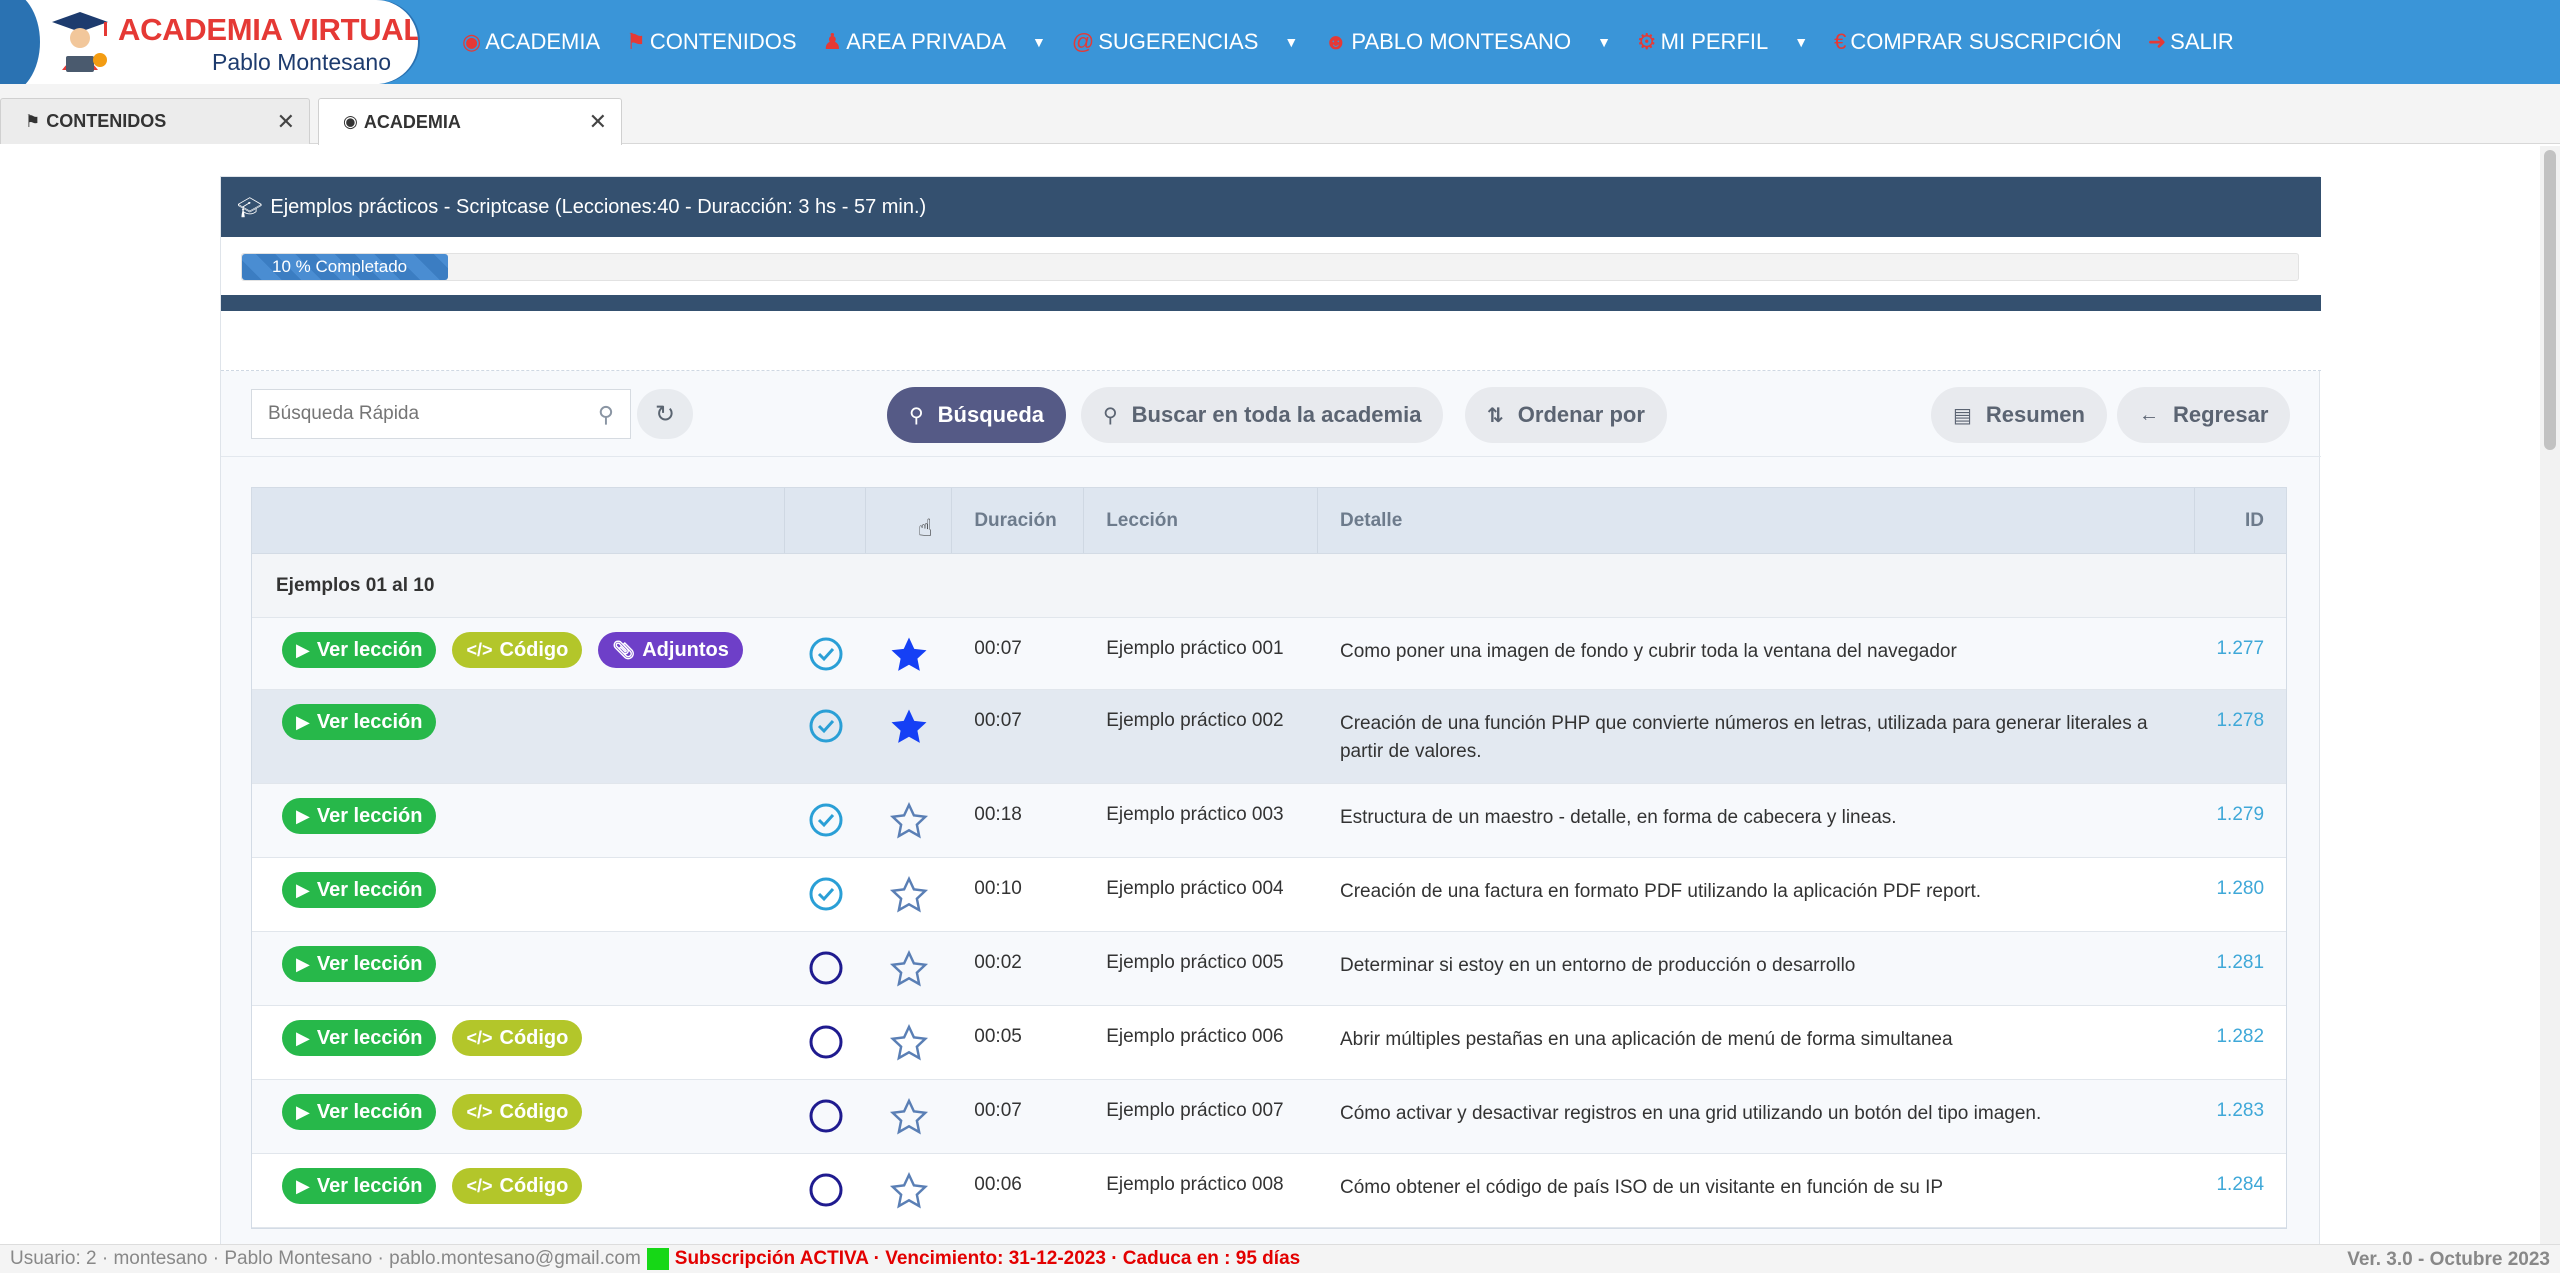  What do you see at coordinates (1262, 415) in the screenshot?
I see `search-all-button: ⚲ Buscar en toda la academia` at bounding box center [1262, 415].